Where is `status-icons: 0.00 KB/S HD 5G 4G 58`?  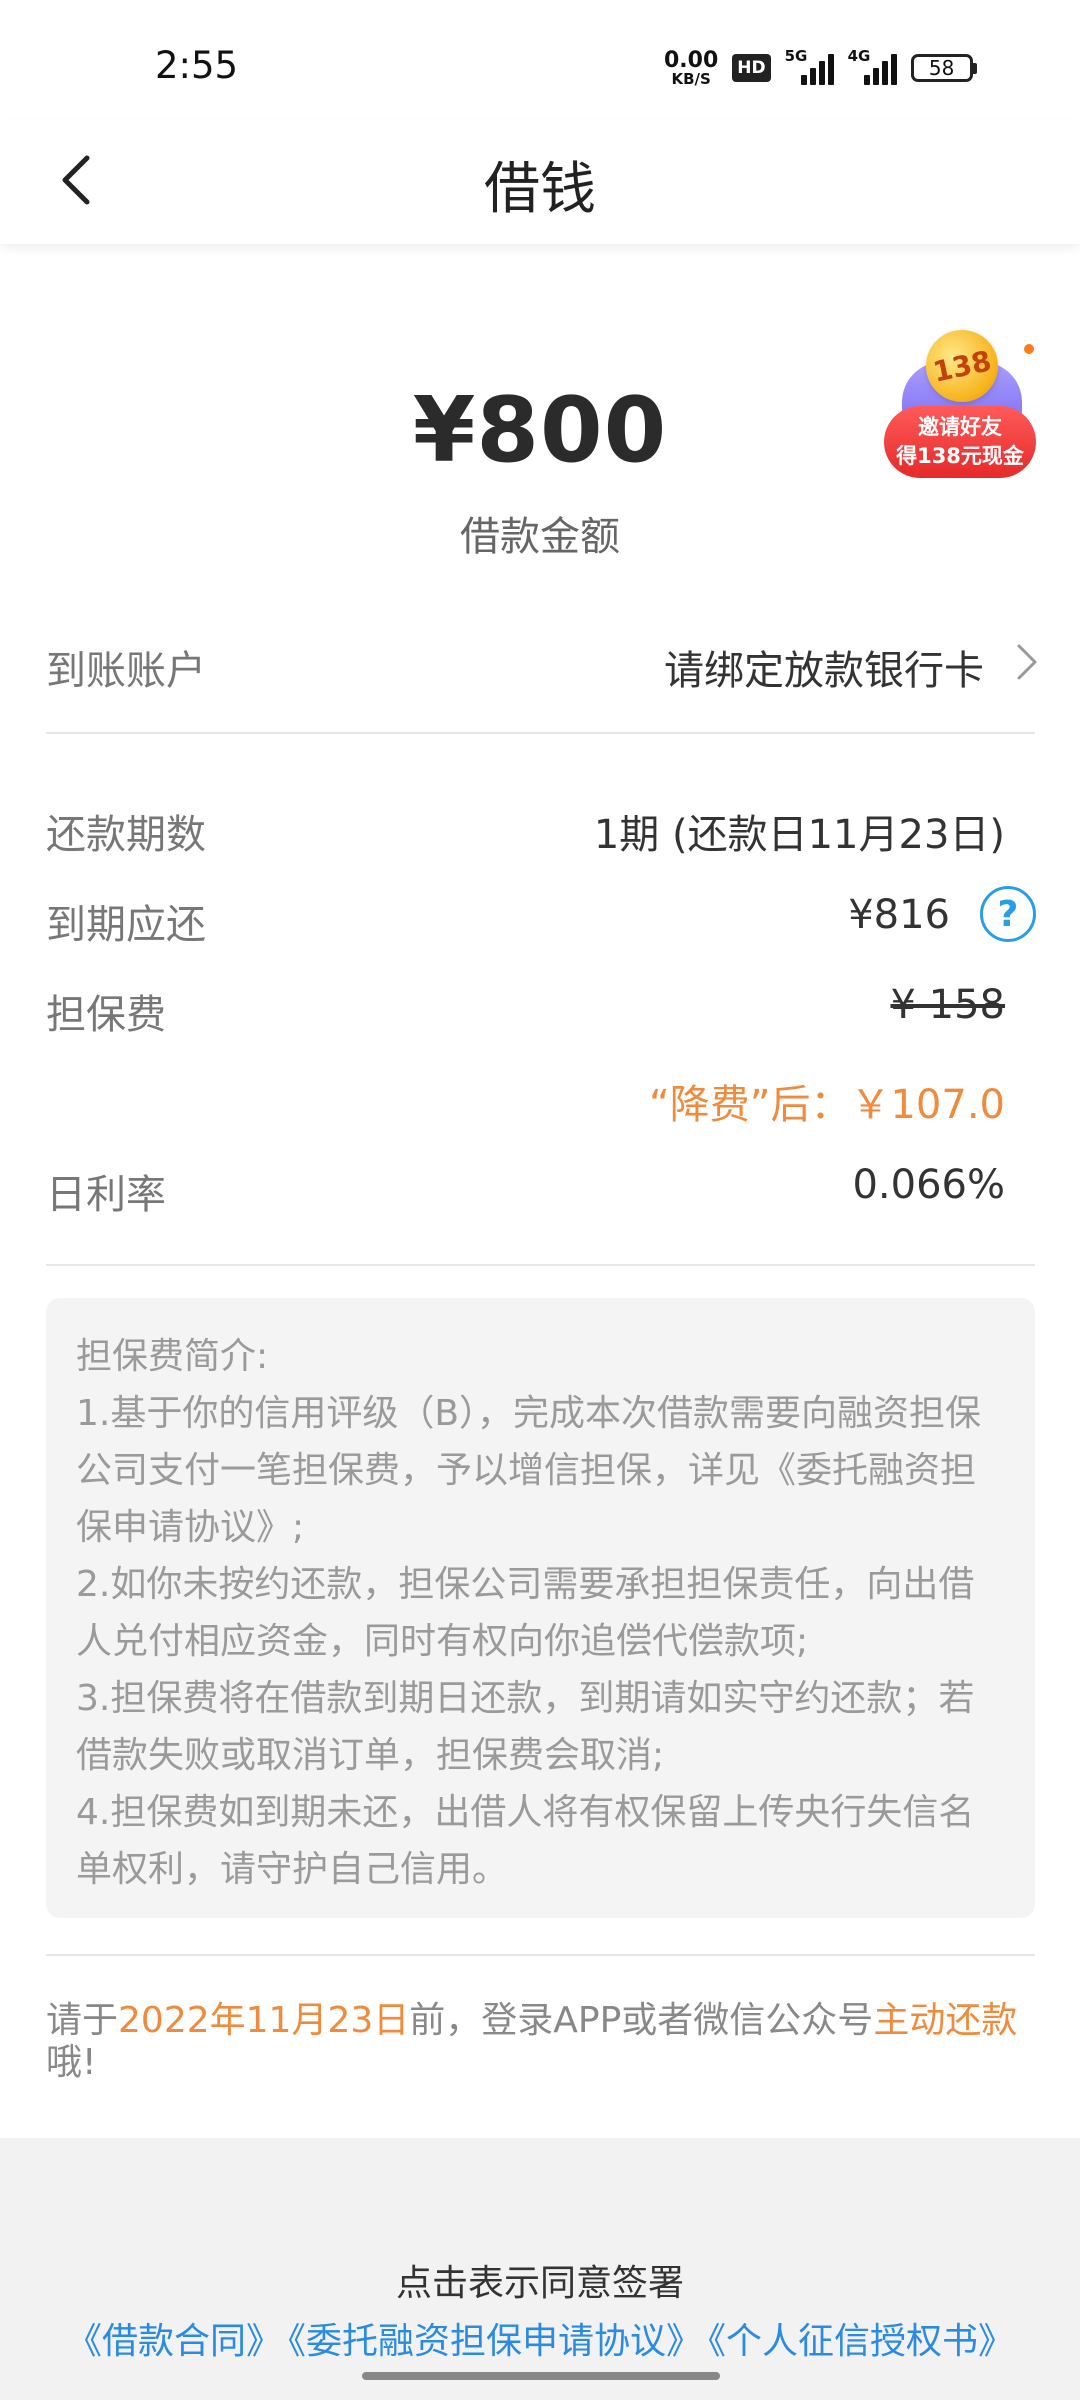 status-icons: 0.00 KB/S HD 5G 4G 58 is located at coordinates (820, 68).